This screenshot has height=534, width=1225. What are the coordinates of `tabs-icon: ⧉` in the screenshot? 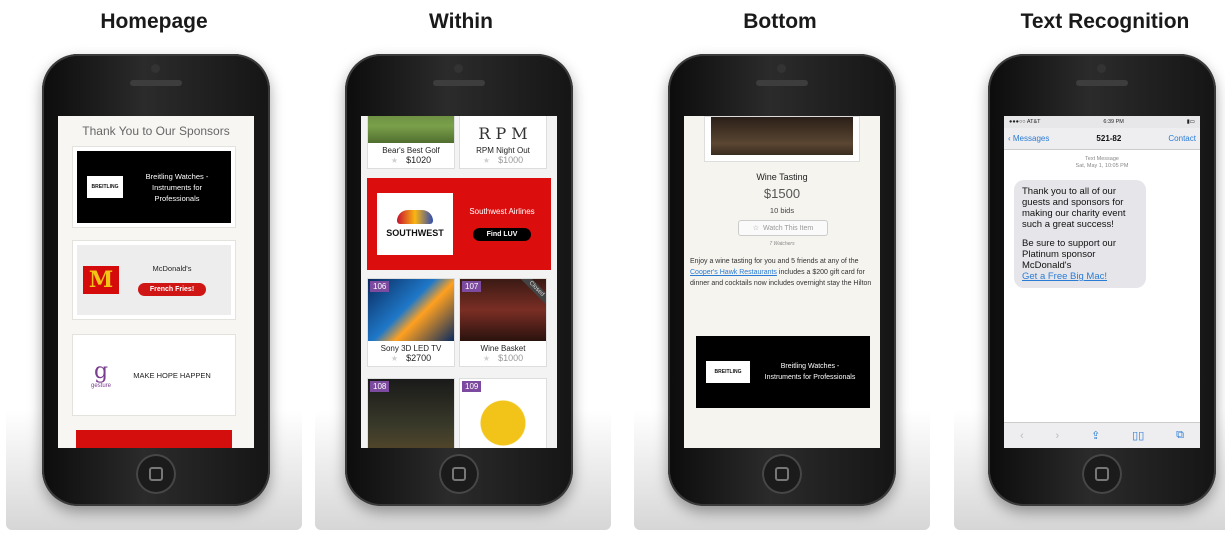 It's located at (1180, 435).